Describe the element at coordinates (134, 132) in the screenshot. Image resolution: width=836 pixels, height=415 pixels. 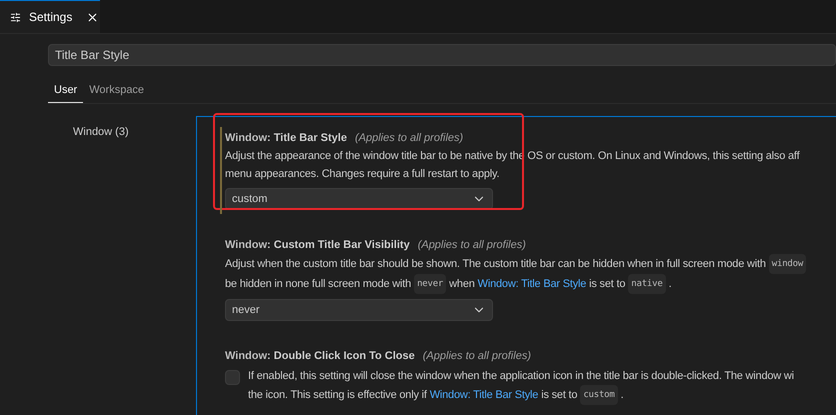
I see `toc-item: Window (3)` at that location.